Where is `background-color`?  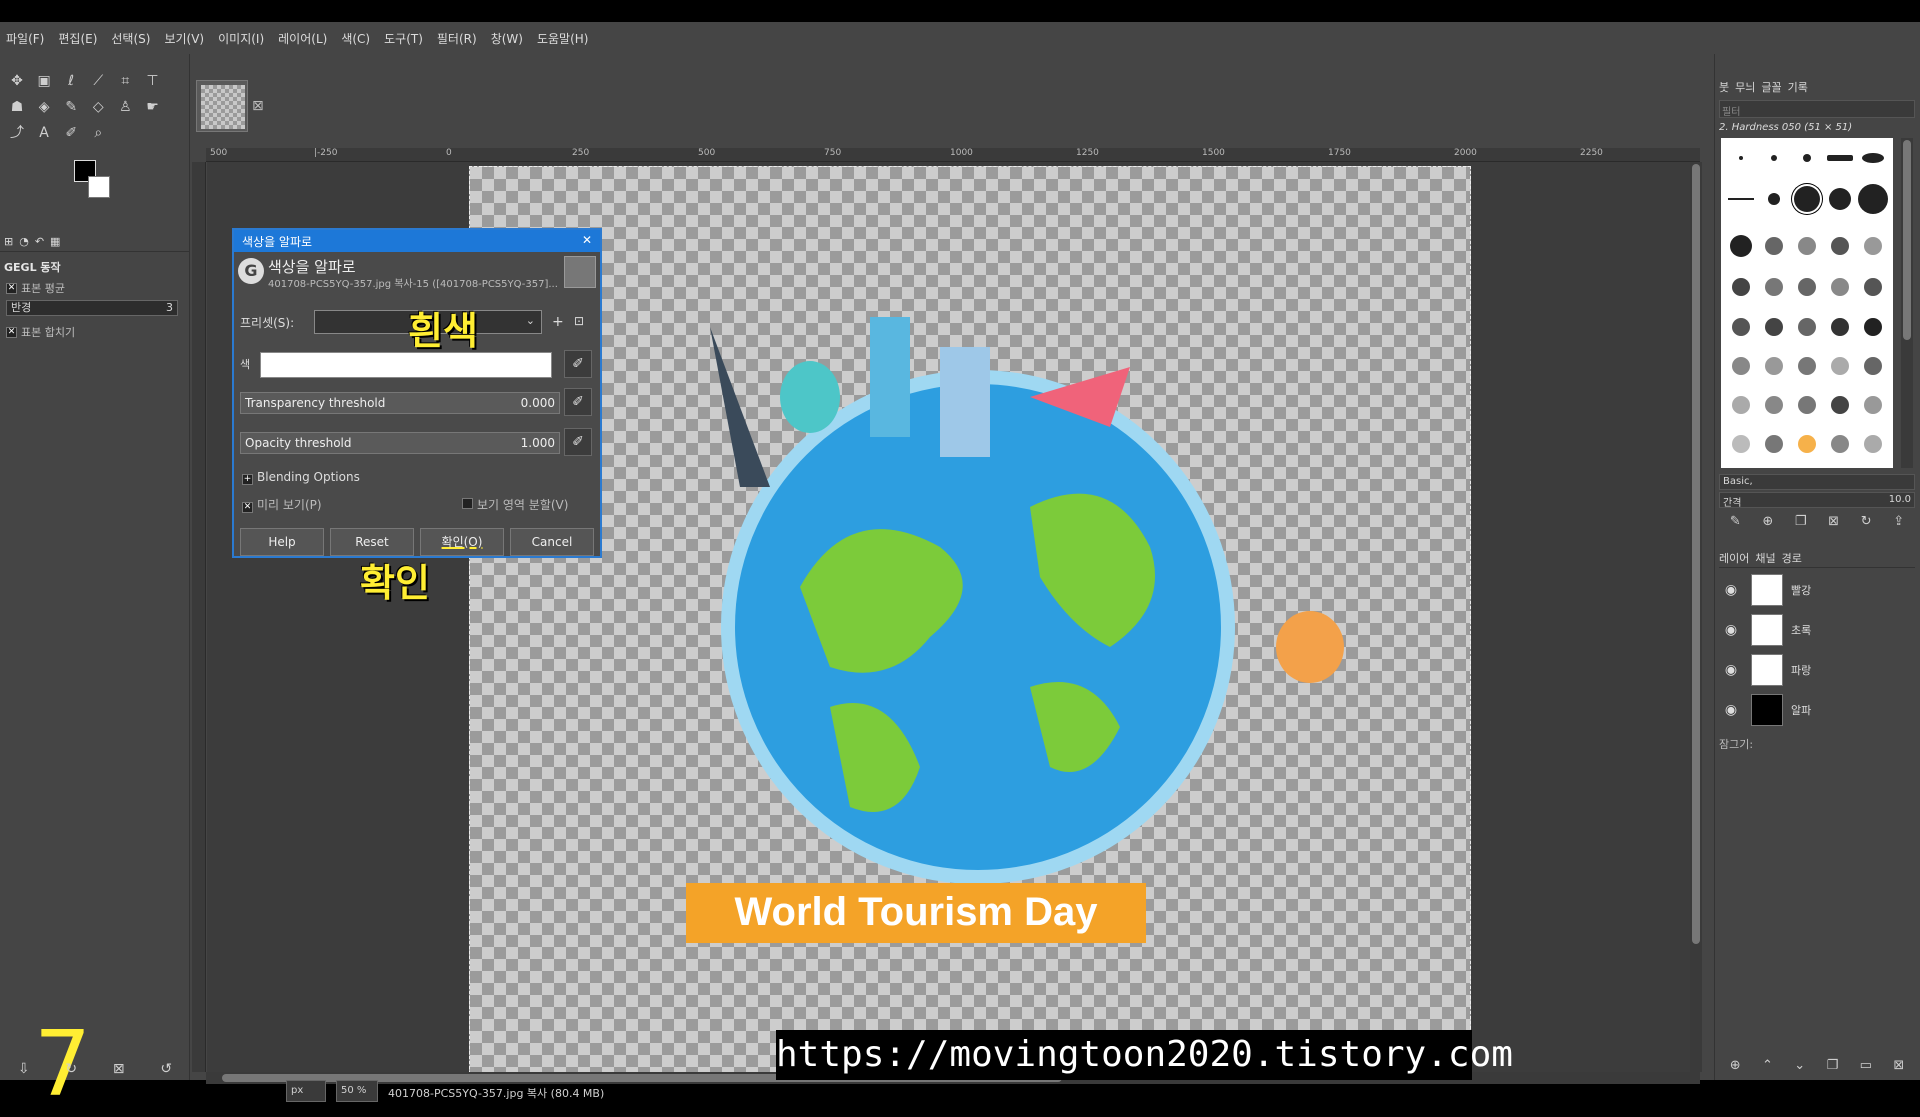 background-color is located at coordinates (99, 187).